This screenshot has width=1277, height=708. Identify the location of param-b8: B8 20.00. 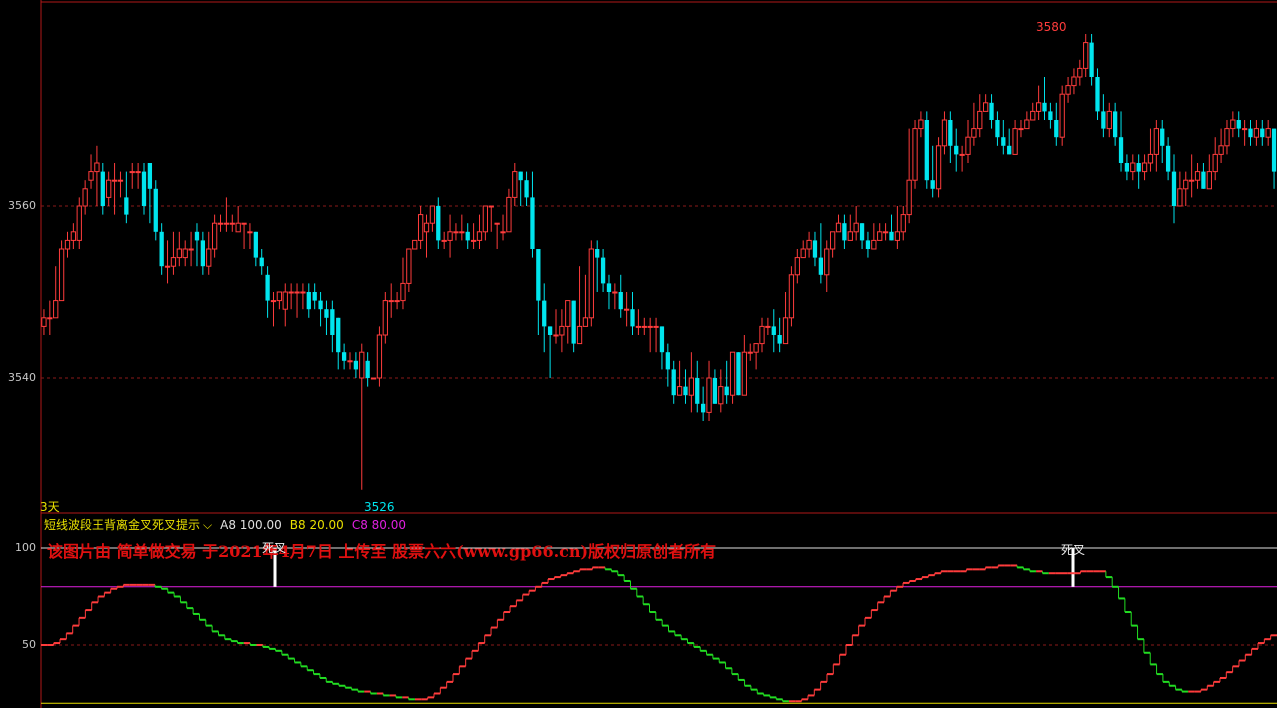
(316, 524).